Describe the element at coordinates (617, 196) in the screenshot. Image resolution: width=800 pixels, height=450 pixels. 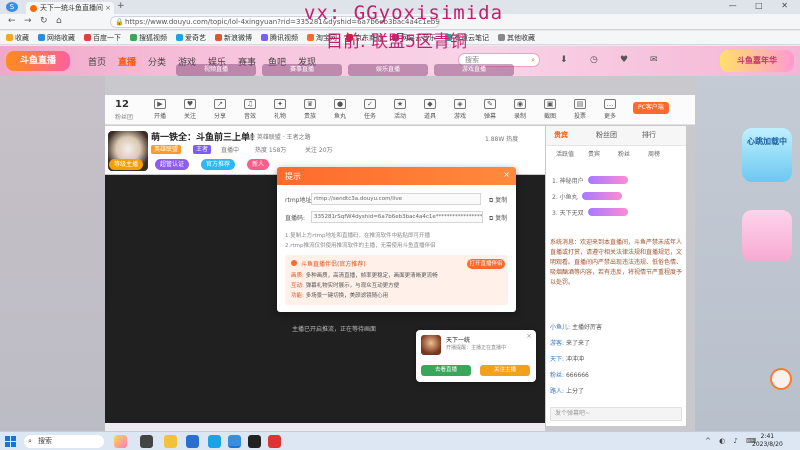
I see `rank-row: 2. 小鱼丸` at that location.